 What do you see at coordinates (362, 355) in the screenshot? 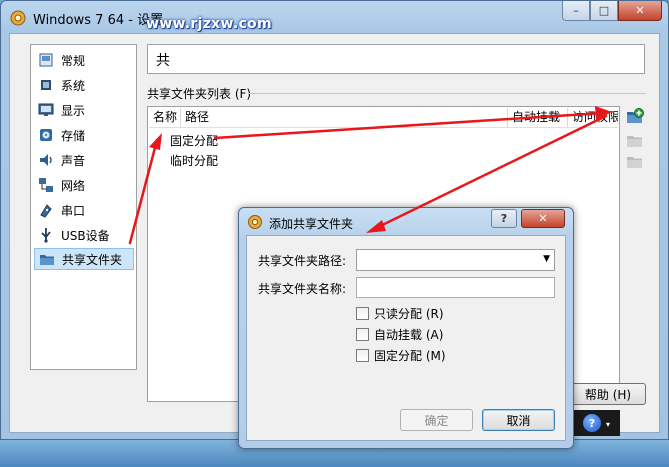
I see `permanent-checkbox` at bounding box center [362, 355].